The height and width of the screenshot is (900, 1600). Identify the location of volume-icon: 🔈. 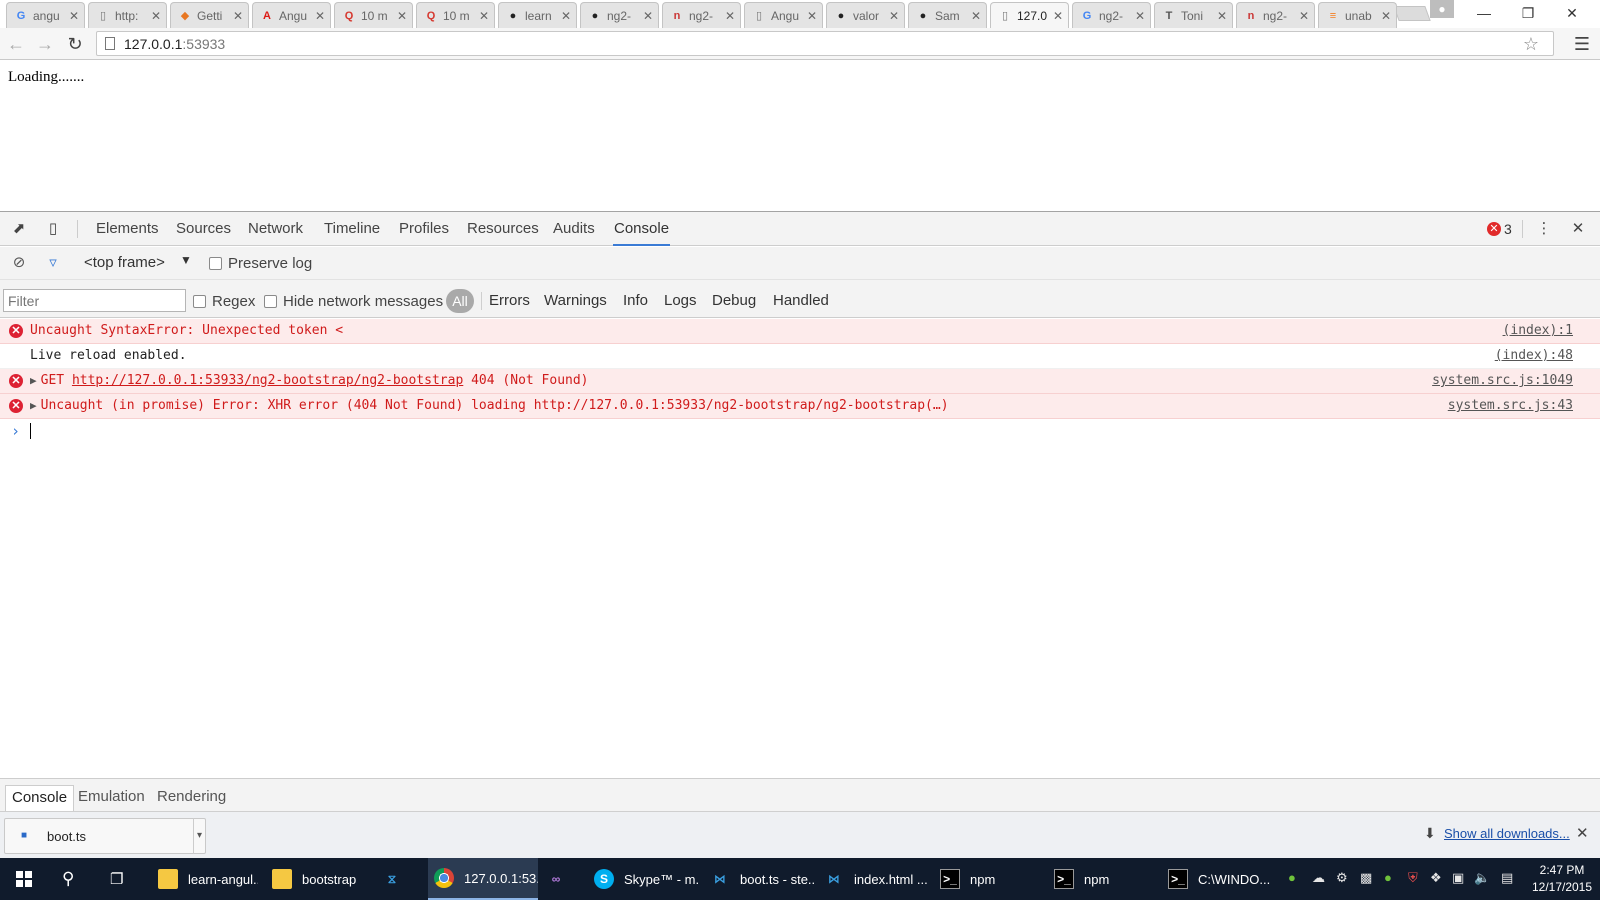
(1482, 878).